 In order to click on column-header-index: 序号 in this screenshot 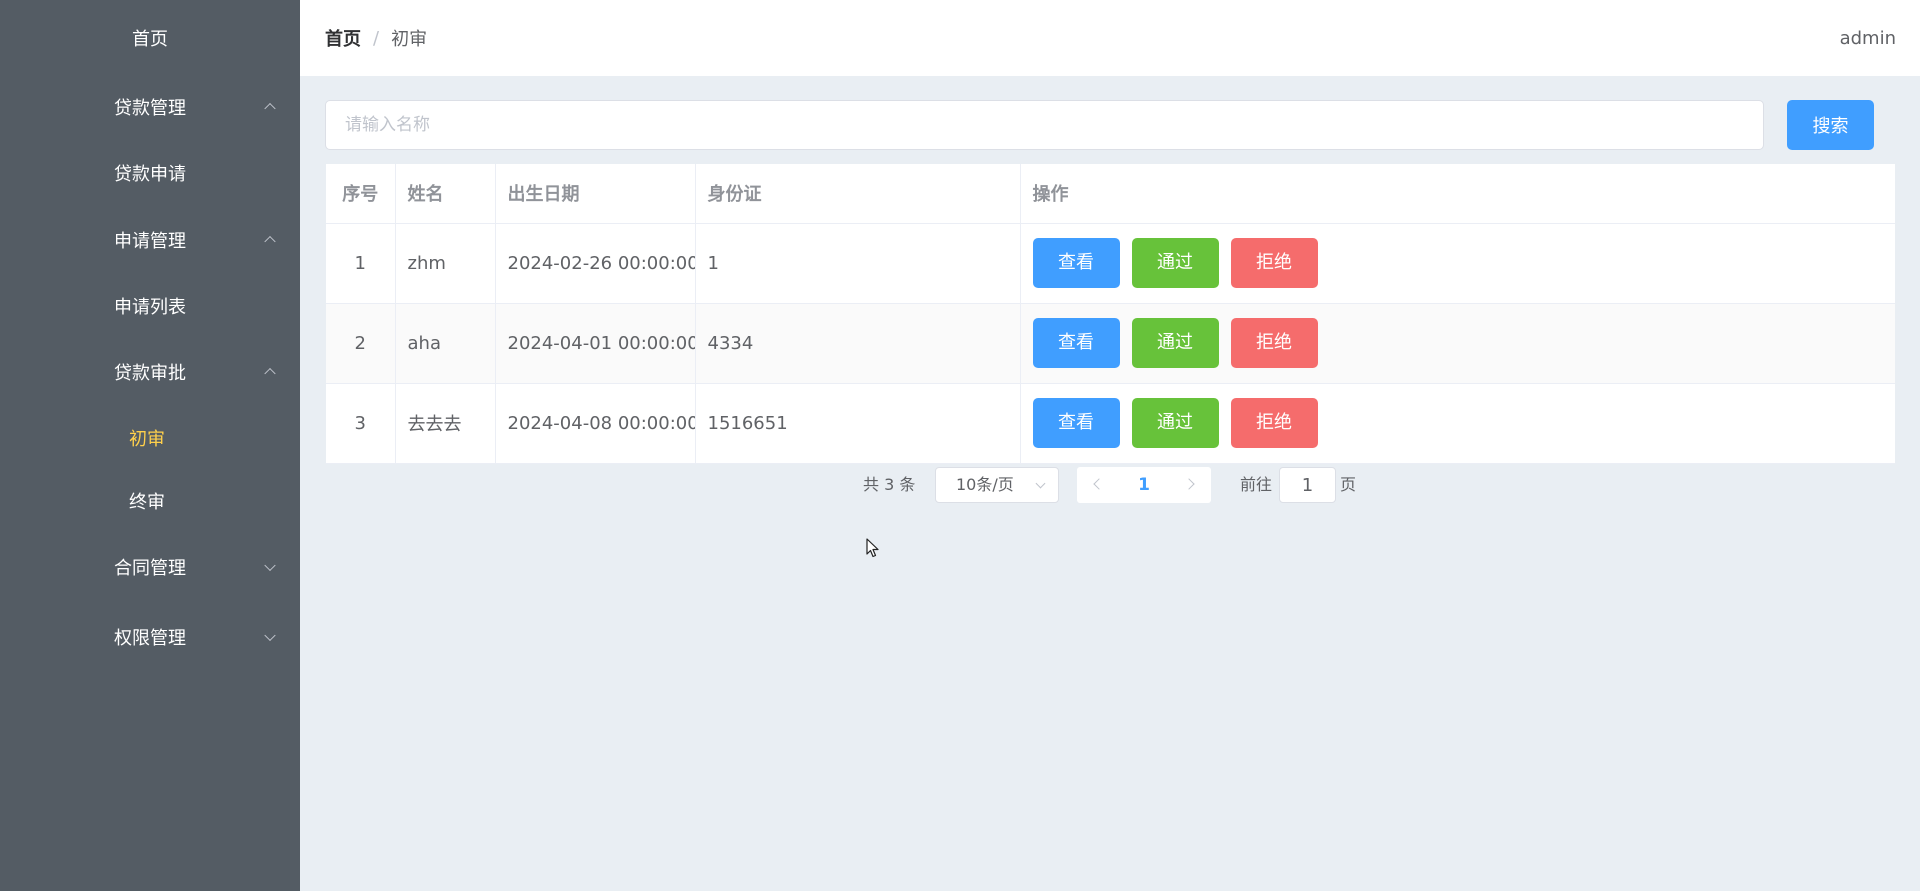, I will do `click(361, 194)`.